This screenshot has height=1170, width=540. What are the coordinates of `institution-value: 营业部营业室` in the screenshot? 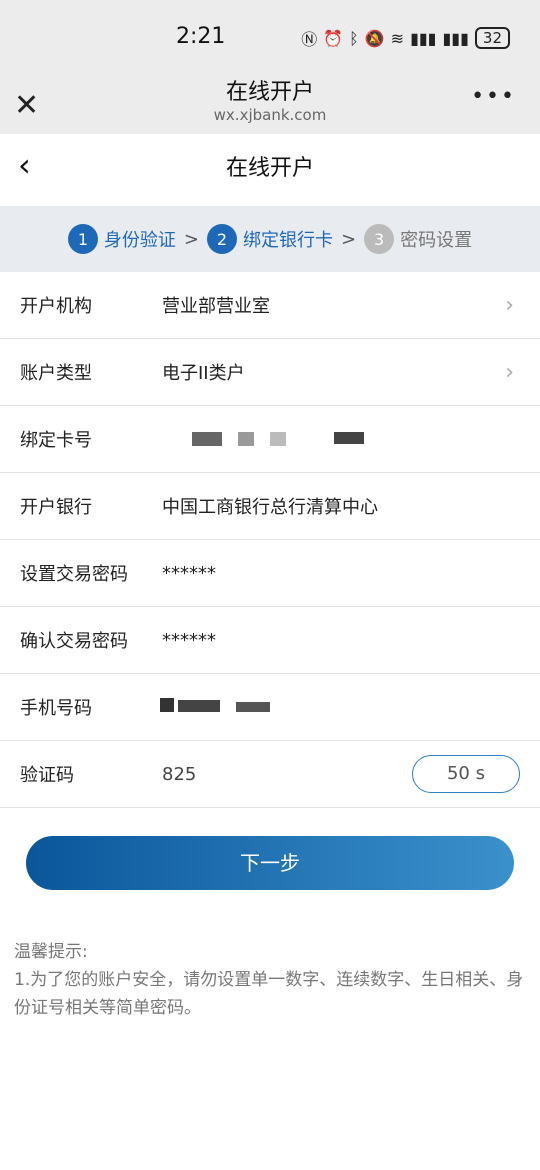 It's located at (216, 306).